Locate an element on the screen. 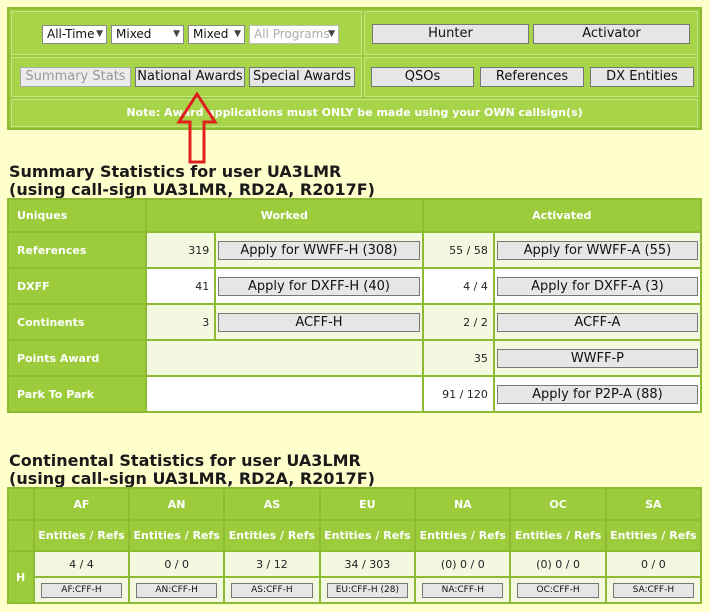 The image size is (710, 612). continent-action-cell: EU:CFF-H (28) is located at coordinates (367, 590).